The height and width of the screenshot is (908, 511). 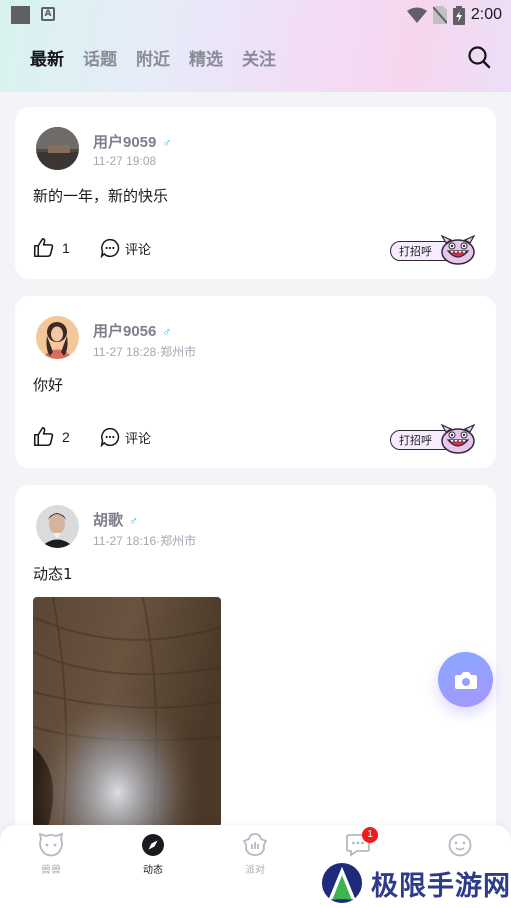 What do you see at coordinates (486, 14) in the screenshot?
I see `status-time: 2:00` at bounding box center [486, 14].